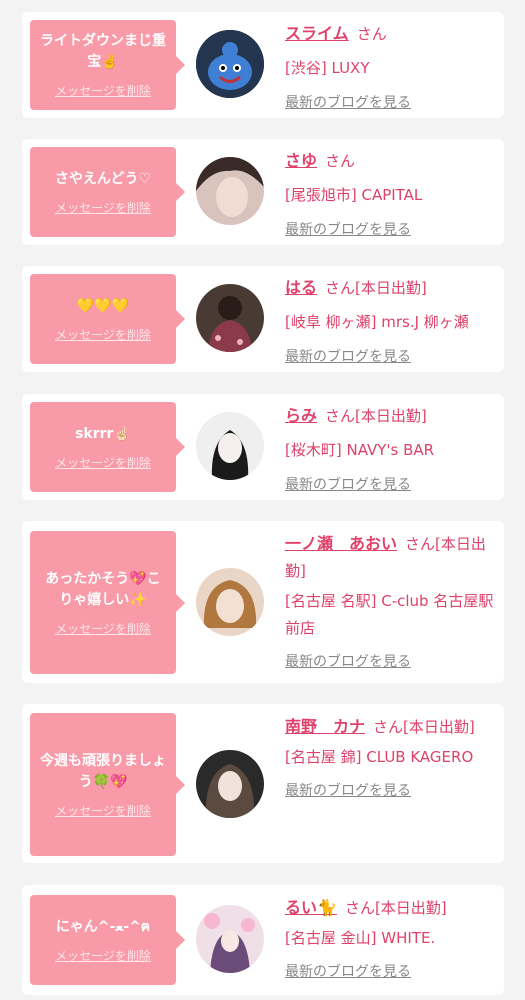 The width and height of the screenshot is (525, 1000). I want to click on cast-info: るい🐈 さん[本日出勤] [名古屋 金山] WHITE. 最新のブログを見る, so click(392, 940).